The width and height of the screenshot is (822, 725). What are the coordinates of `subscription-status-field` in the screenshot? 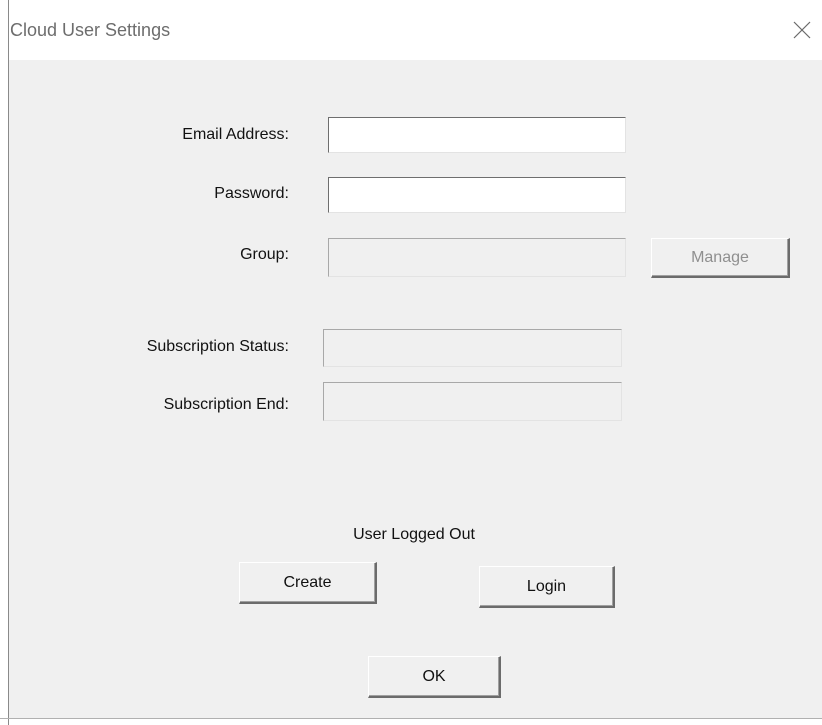 It's located at (472, 348).